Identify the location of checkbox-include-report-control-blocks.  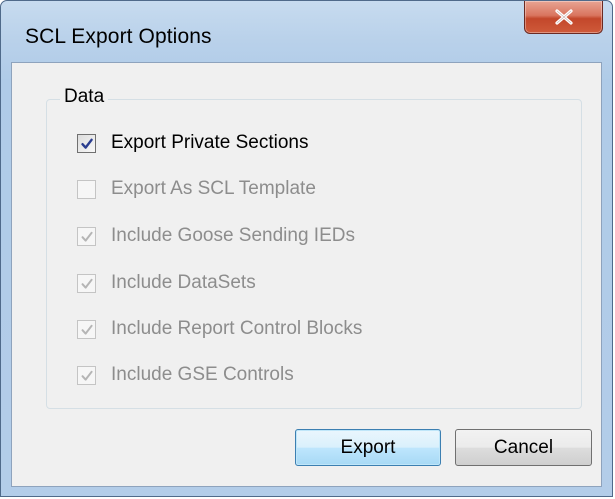
(86, 329).